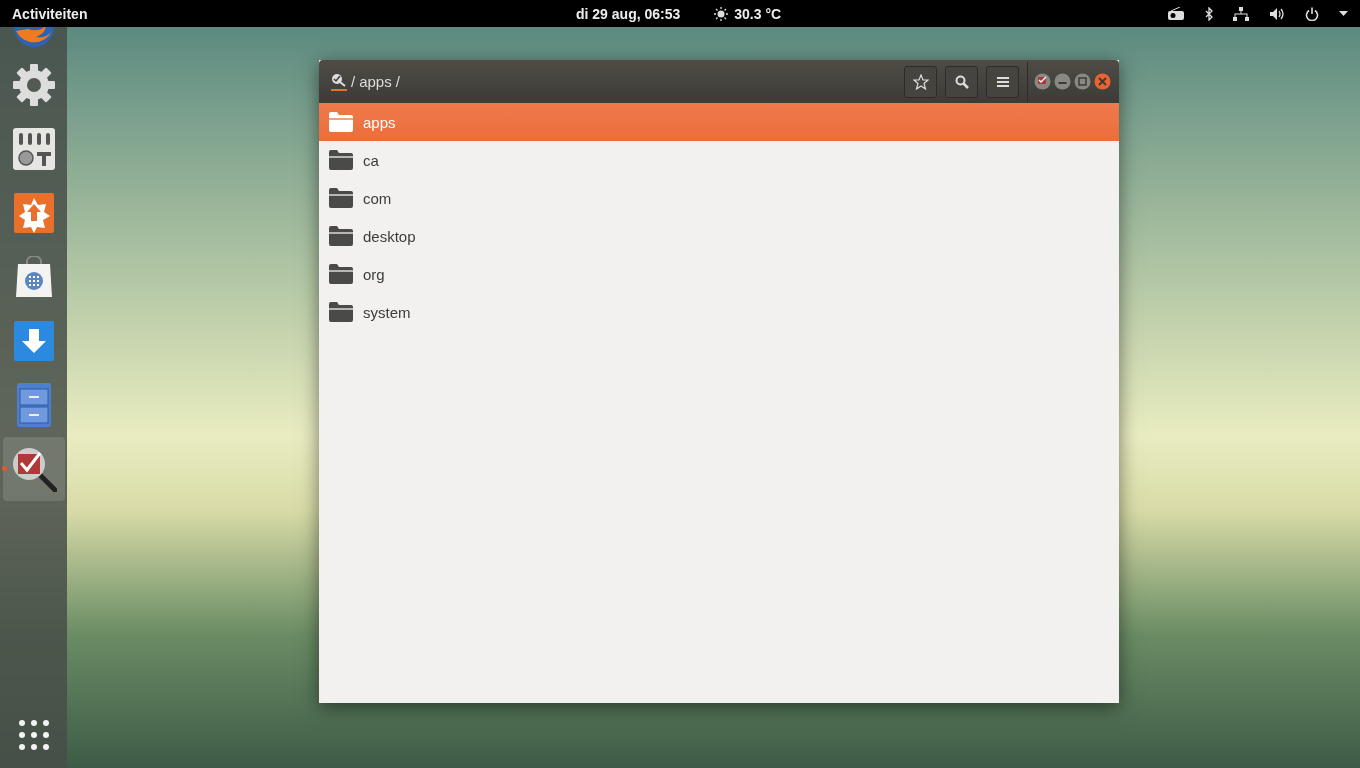 This screenshot has height=768, width=1360. Describe the element at coordinates (371, 160) in the screenshot. I see `folder-name: ca` at that location.